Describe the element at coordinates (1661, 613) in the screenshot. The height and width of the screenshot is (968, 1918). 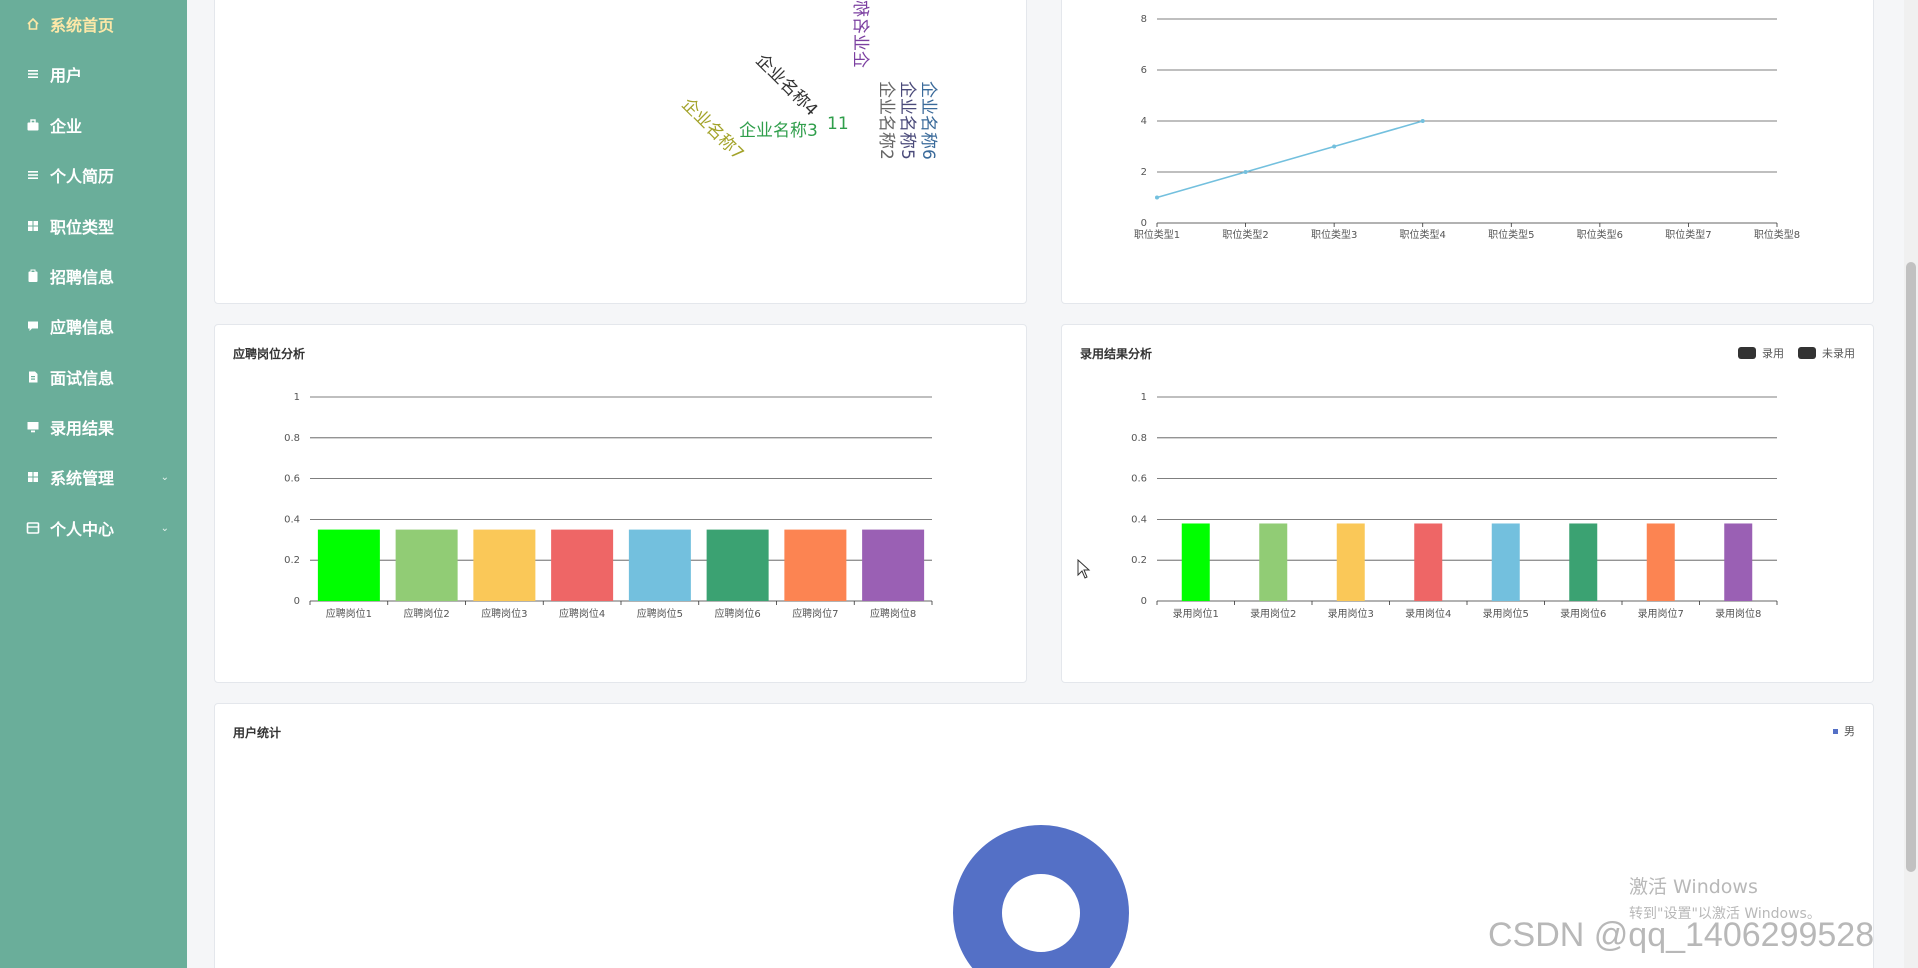
I see `x-tick-label: 录用岗位7` at that location.